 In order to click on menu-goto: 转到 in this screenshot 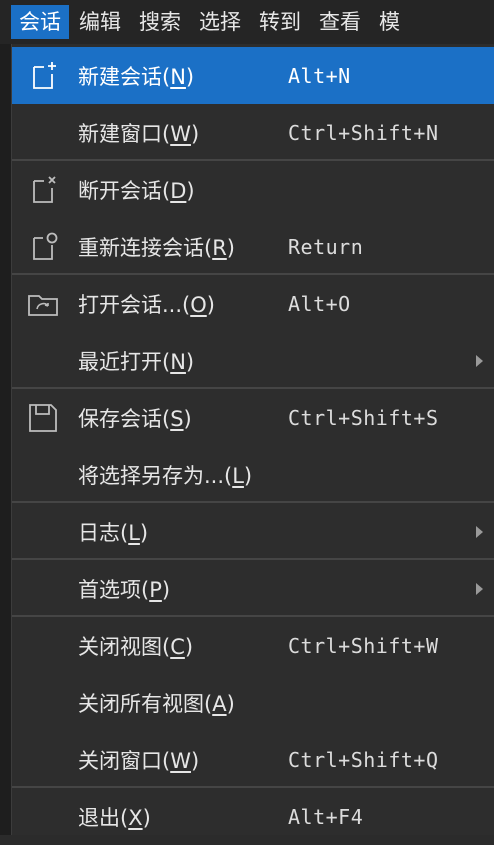, I will do `click(280, 22)`.